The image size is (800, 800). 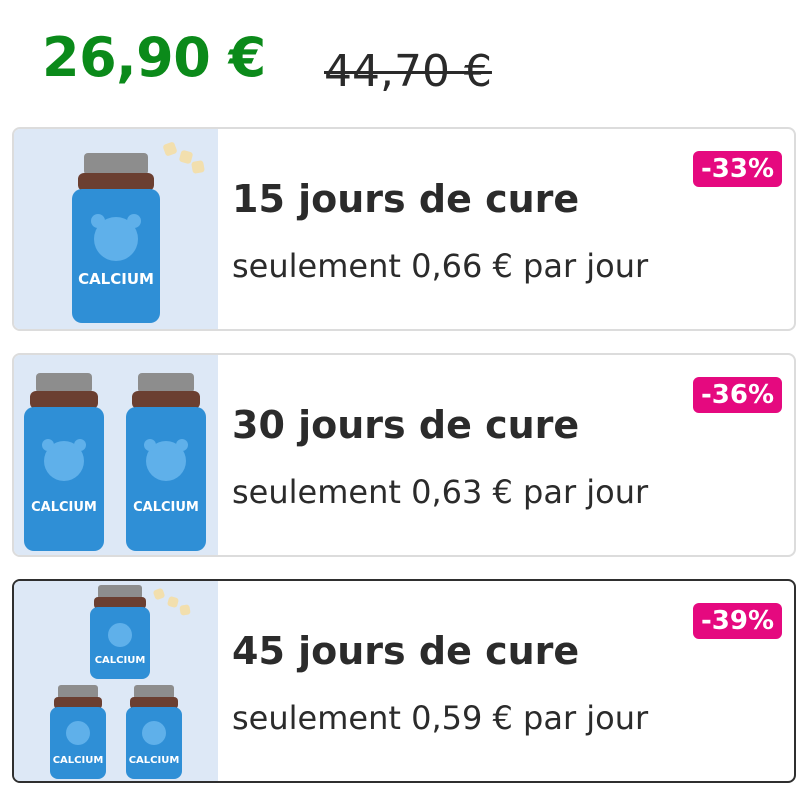 What do you see at coordinates (116, 455) in the screenshot?
I see `product-image: CALCIUM CALCIUM` at bounding box center [116, 455].